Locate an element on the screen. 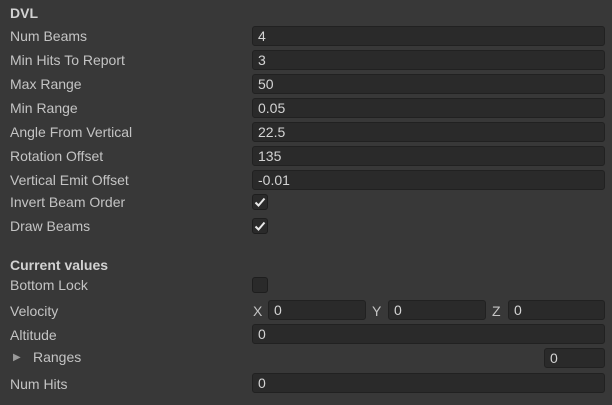 The height and width of the screenshot is (405, 612). ranges-size-field: 0 is located at coordinates (574, 358).